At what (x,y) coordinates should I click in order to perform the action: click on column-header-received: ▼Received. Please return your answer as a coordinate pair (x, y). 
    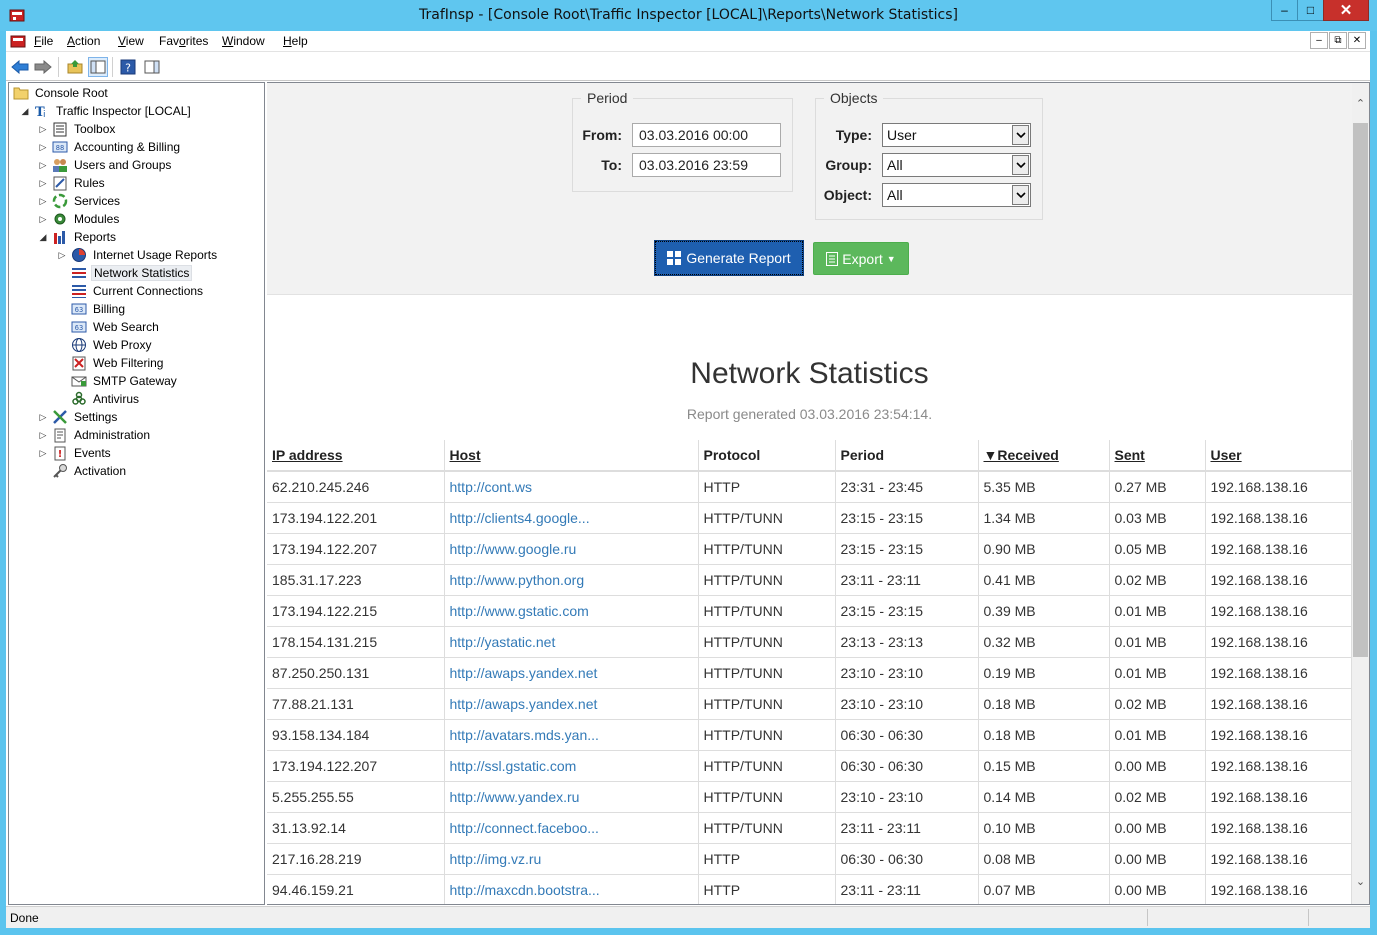
    Looking at the image, I should click on (1044, 456).